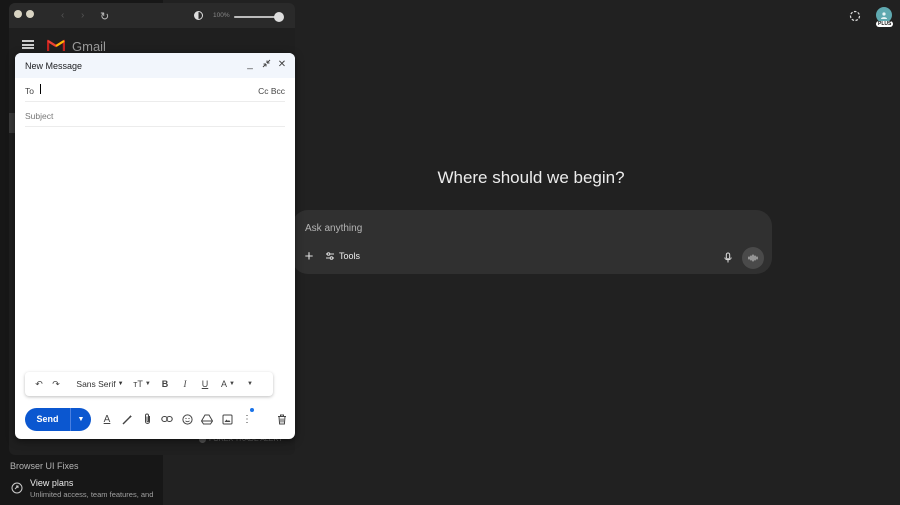 The width and height of the screenshot is (900, 505). Describe the element at coordinates (333, 228) in the screenshot. I see `prompt-input: Ask anything` at that location.